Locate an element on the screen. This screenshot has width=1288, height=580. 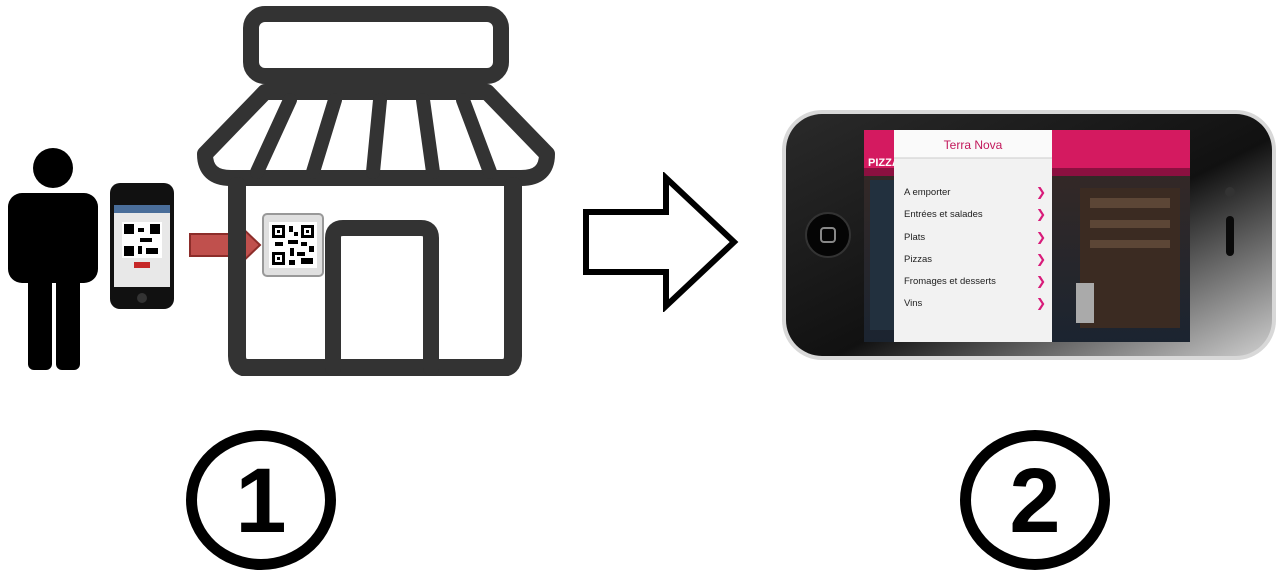
menu-item-label: Entrées et salades is located at coordinates (943, 214).